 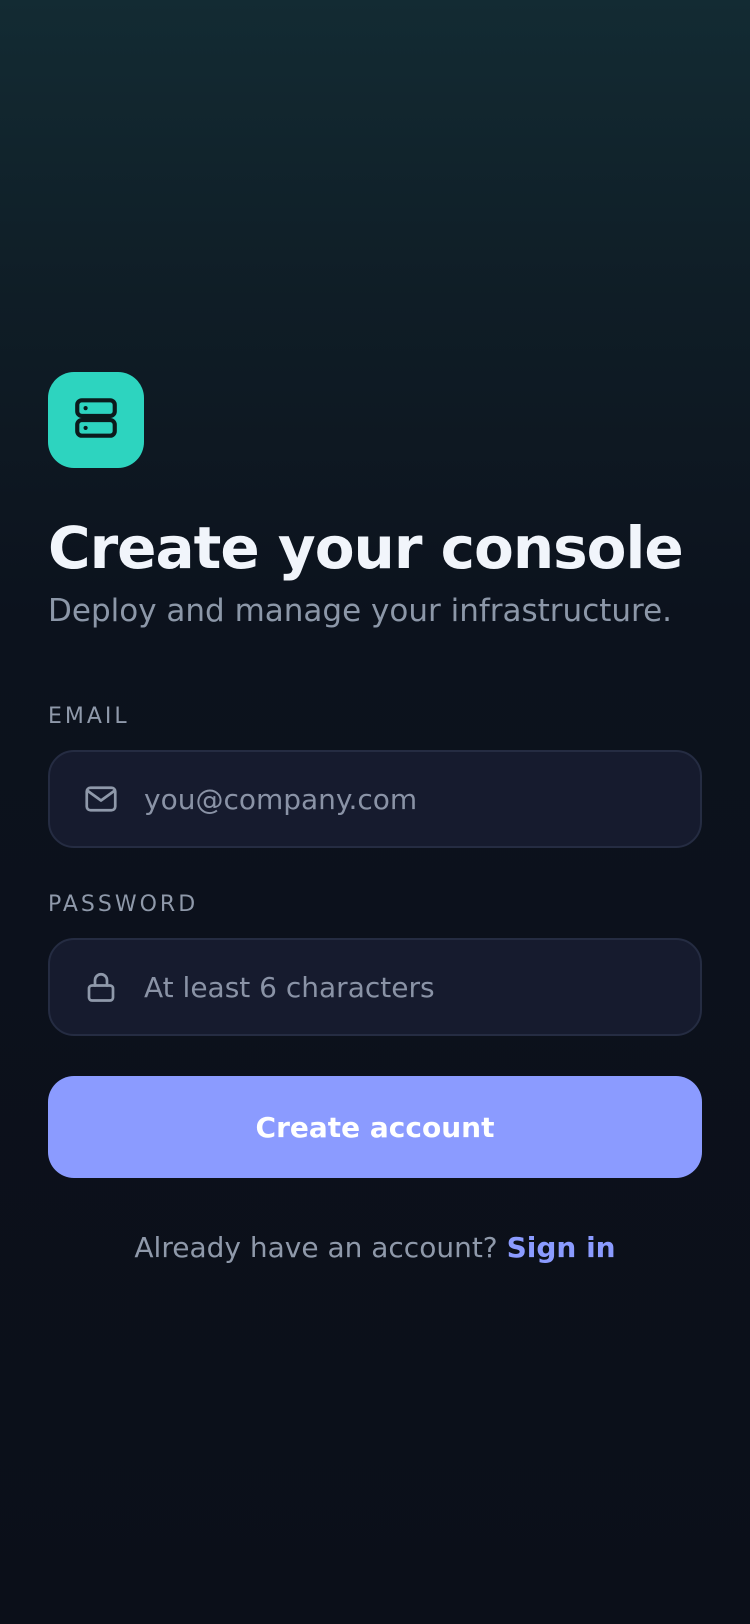 I want to click on mail-icon, so click(x=101, y=799).